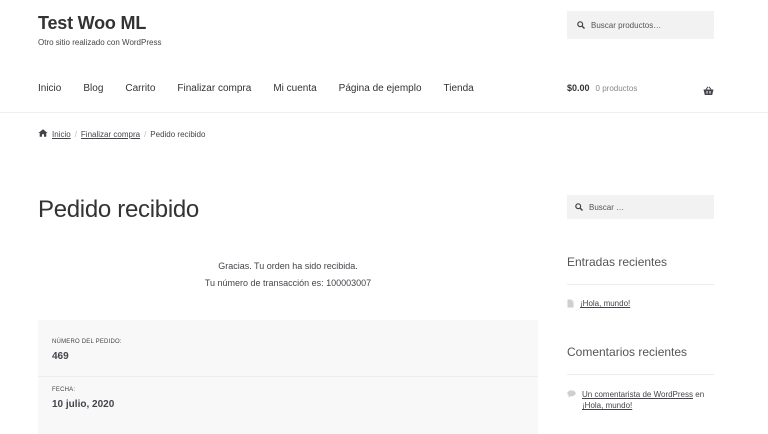  I want to click on zigzag-edge, so click(288, 319).